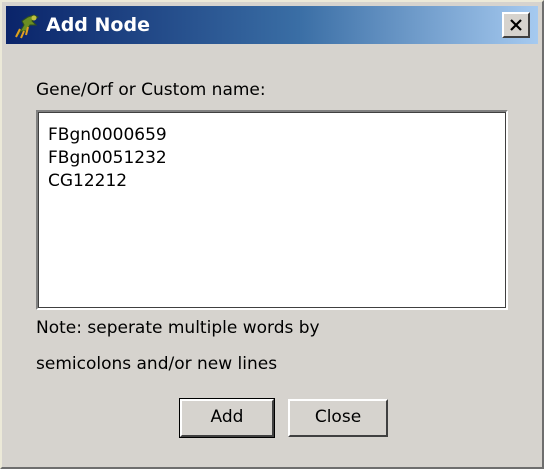  I want to click on close-window-button, so click(516, 25).